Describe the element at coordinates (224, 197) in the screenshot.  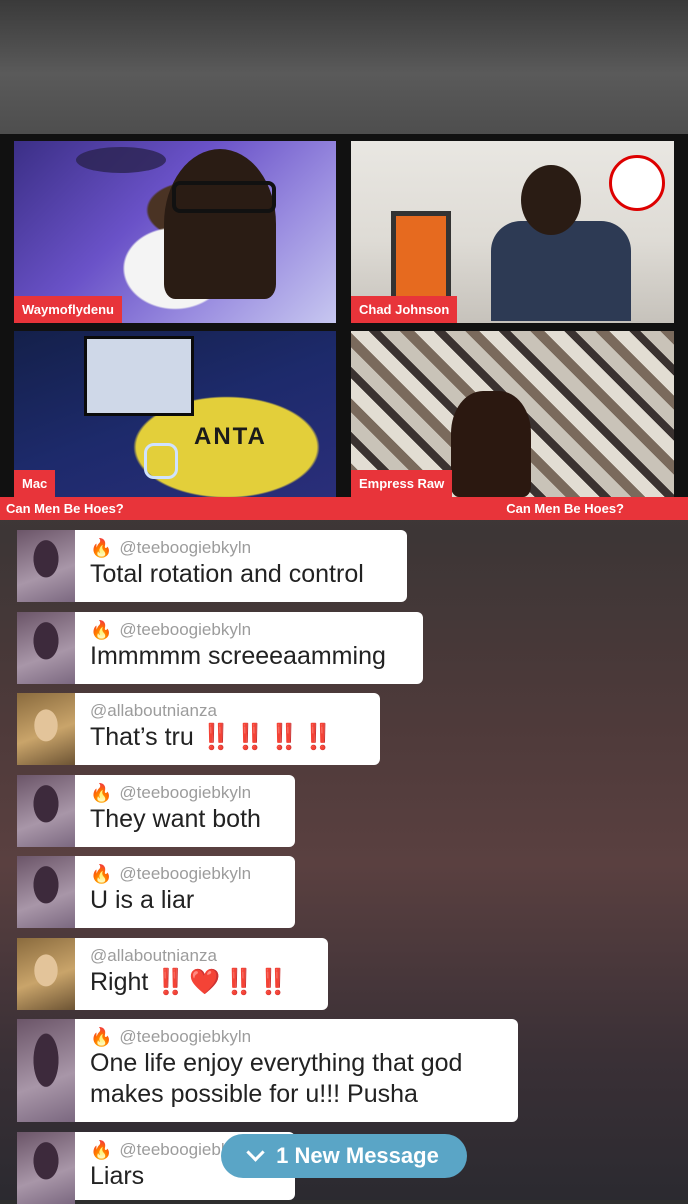
I see `glasses-art` at that location.